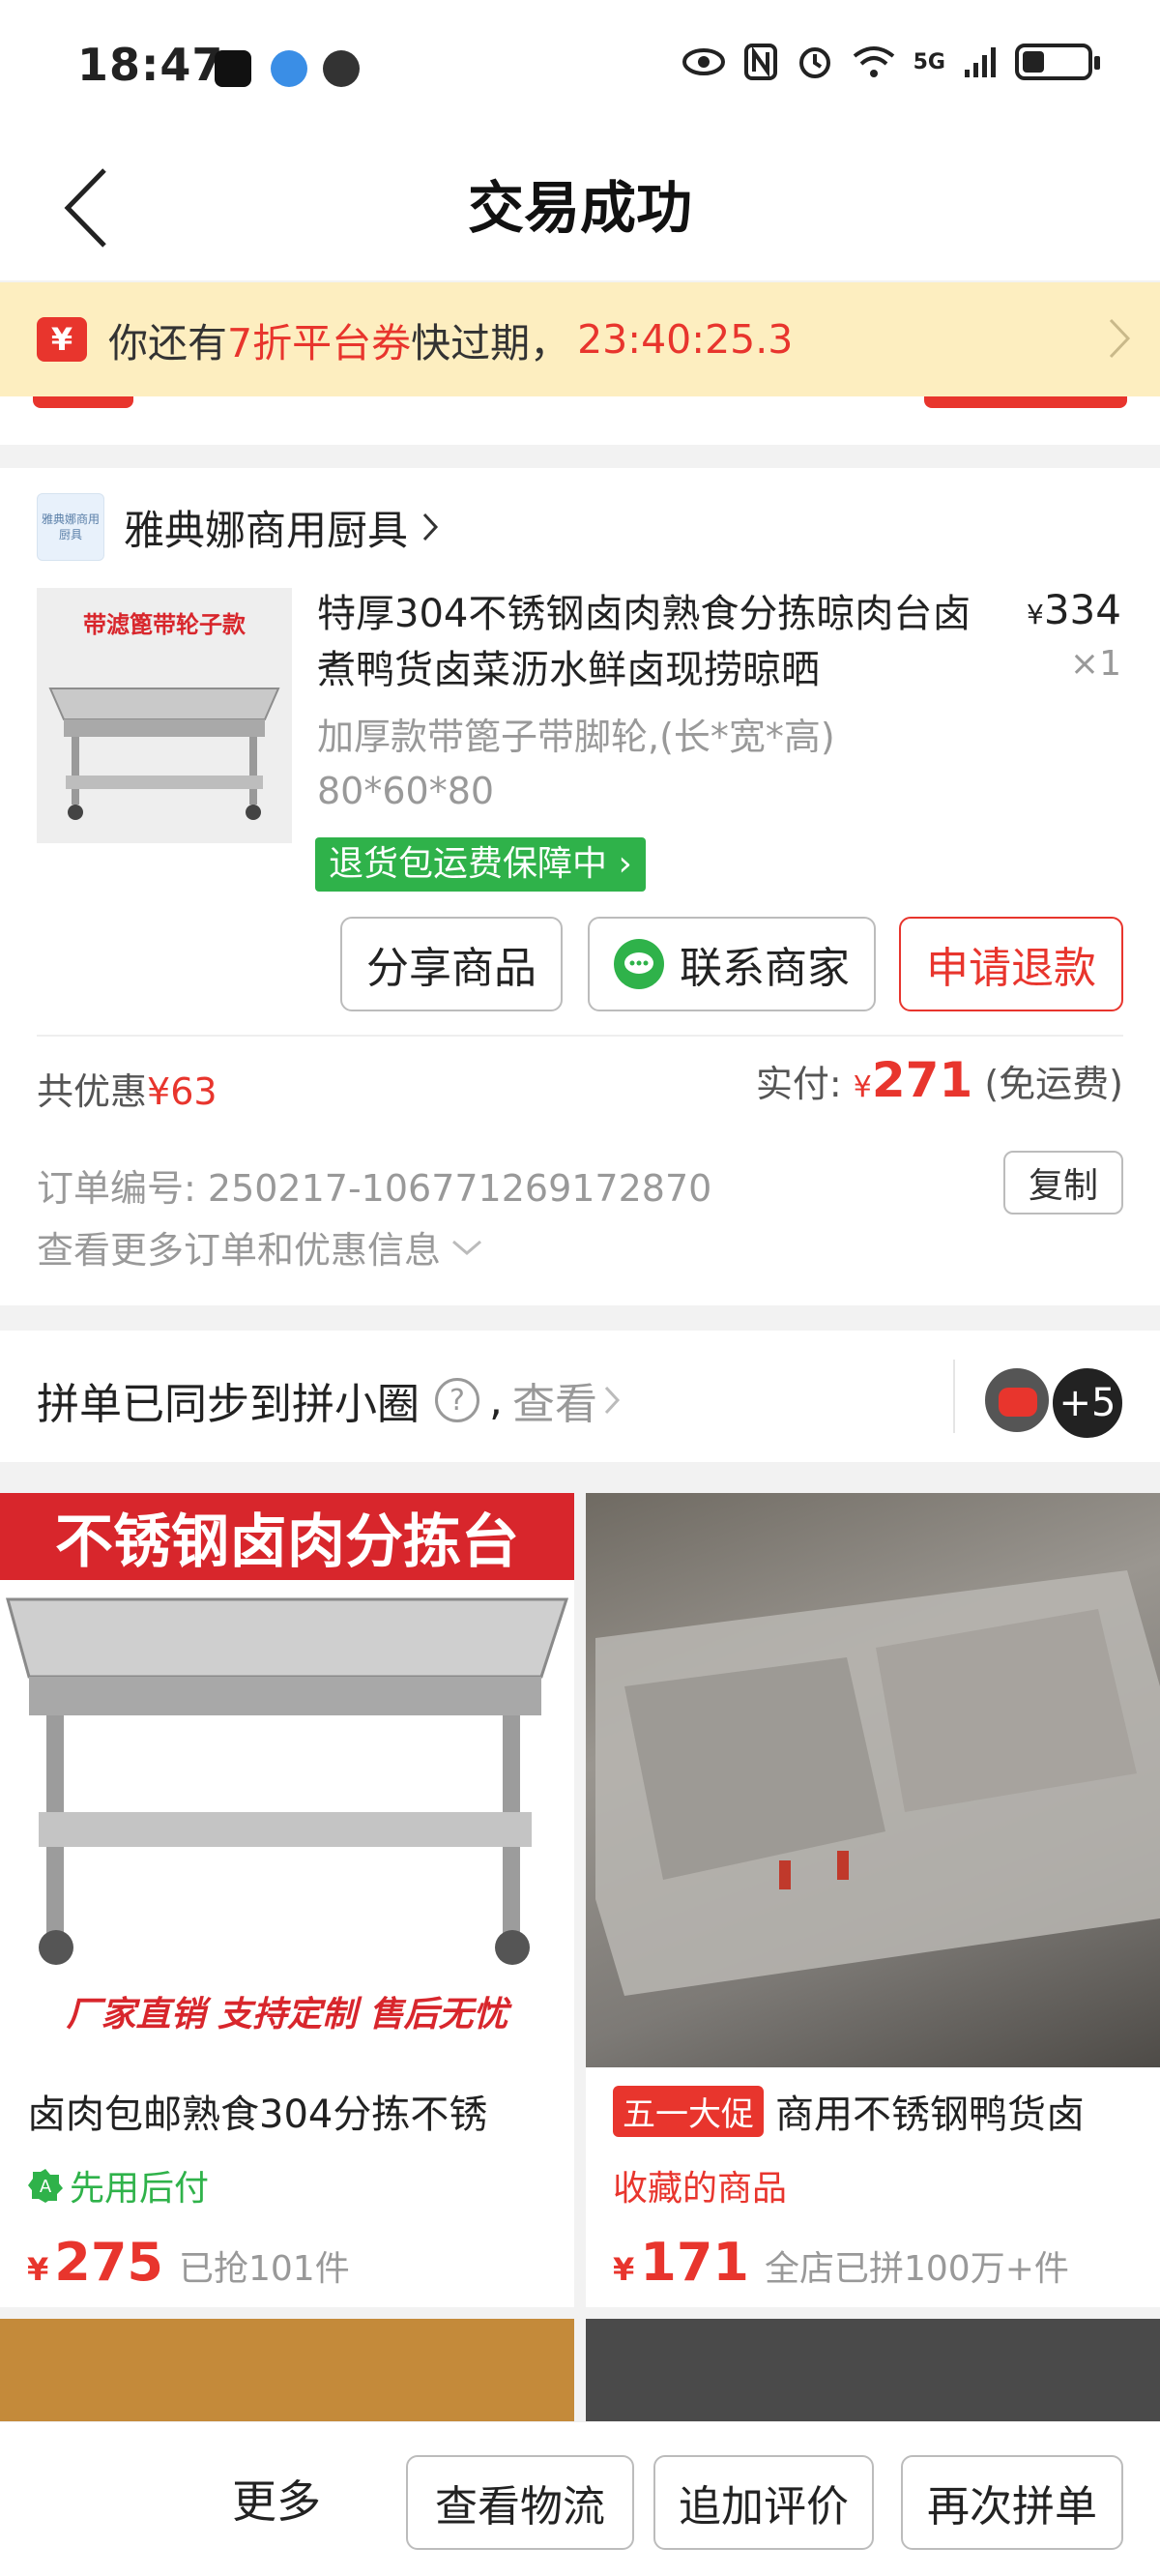 Image resolution: width=1160 pixels, height=2576 pixels. Describe the element at coordinates (466, 1247) in the screenshot. I see `chevron-down-icon` at that location.